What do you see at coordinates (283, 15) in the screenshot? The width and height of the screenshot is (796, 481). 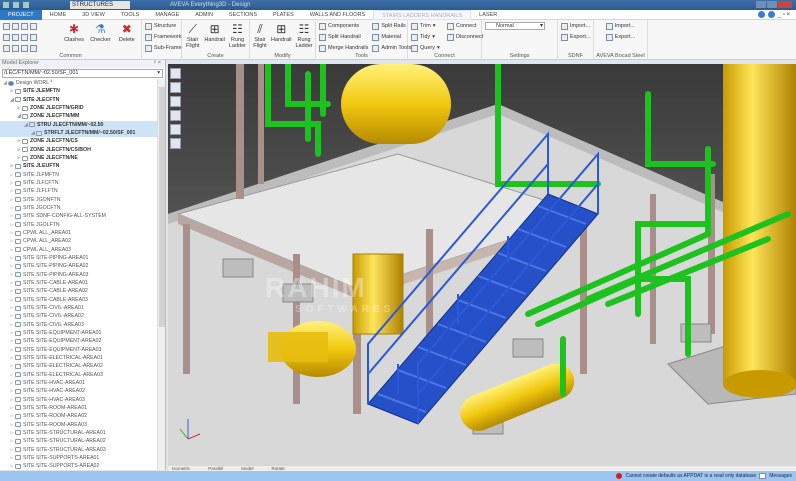 I see `tab-plates: PLATES` at bounding box center [283, 15].